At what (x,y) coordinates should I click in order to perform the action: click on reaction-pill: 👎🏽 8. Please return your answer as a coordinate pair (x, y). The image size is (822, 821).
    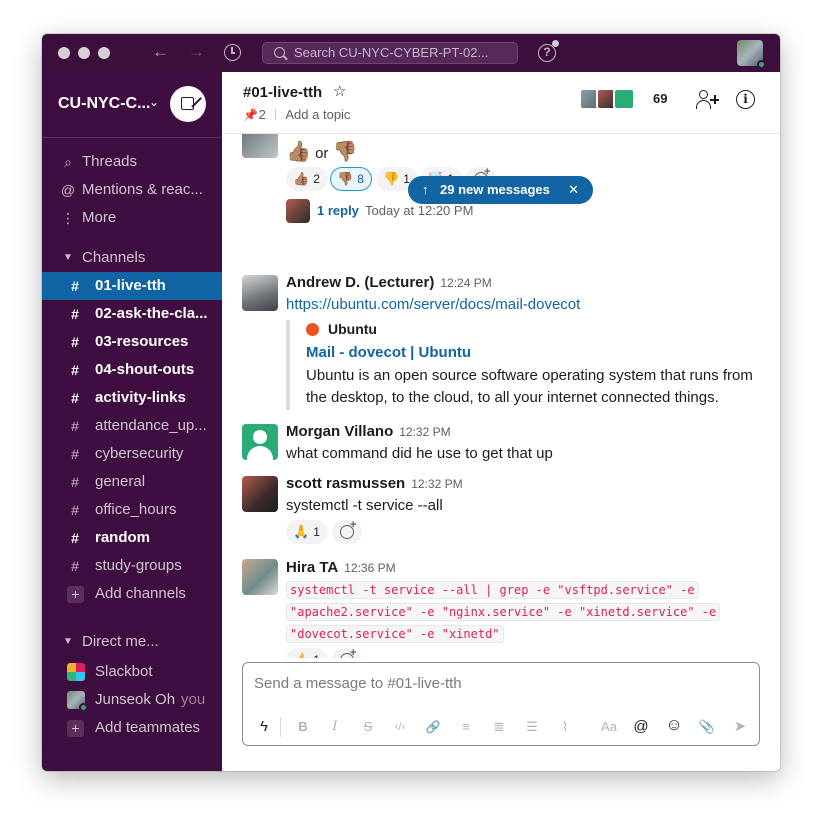
    Looking at the image, I should click on (351, 179).